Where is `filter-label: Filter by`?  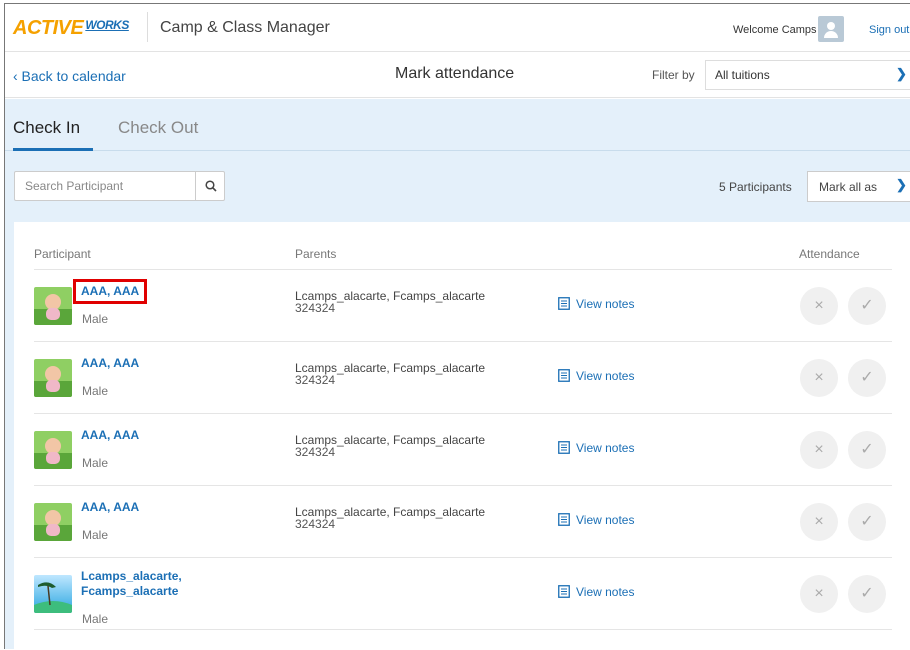 filter-label: Filter by is located at coordinates (673, 75).